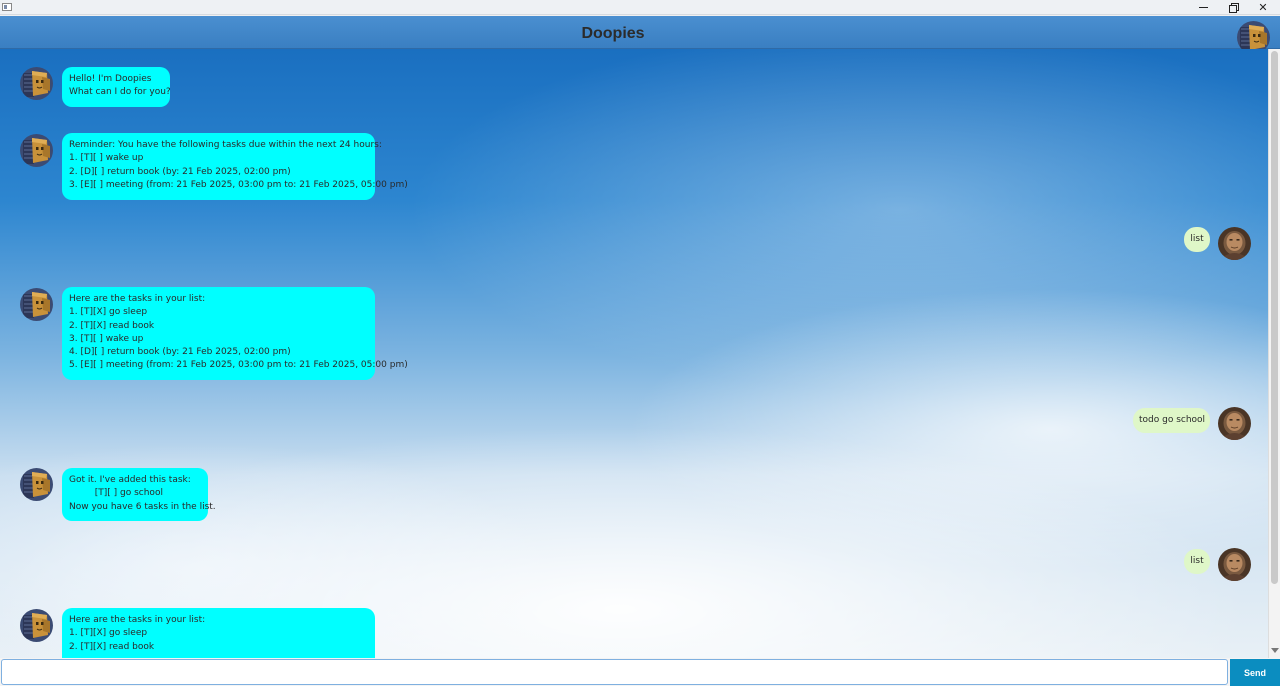 This screenshot has height=686, width=1280. I want to click on restore-button, so click(1233, 7).